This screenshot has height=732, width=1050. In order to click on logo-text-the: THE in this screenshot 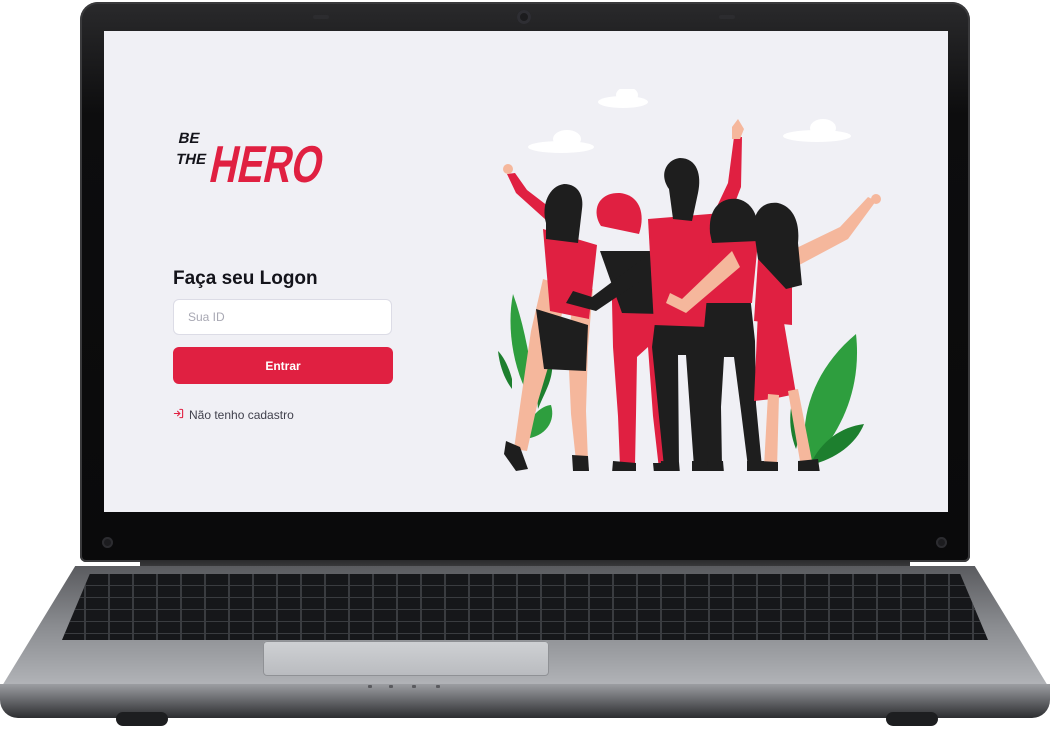, I will do `click(191, 159)`.